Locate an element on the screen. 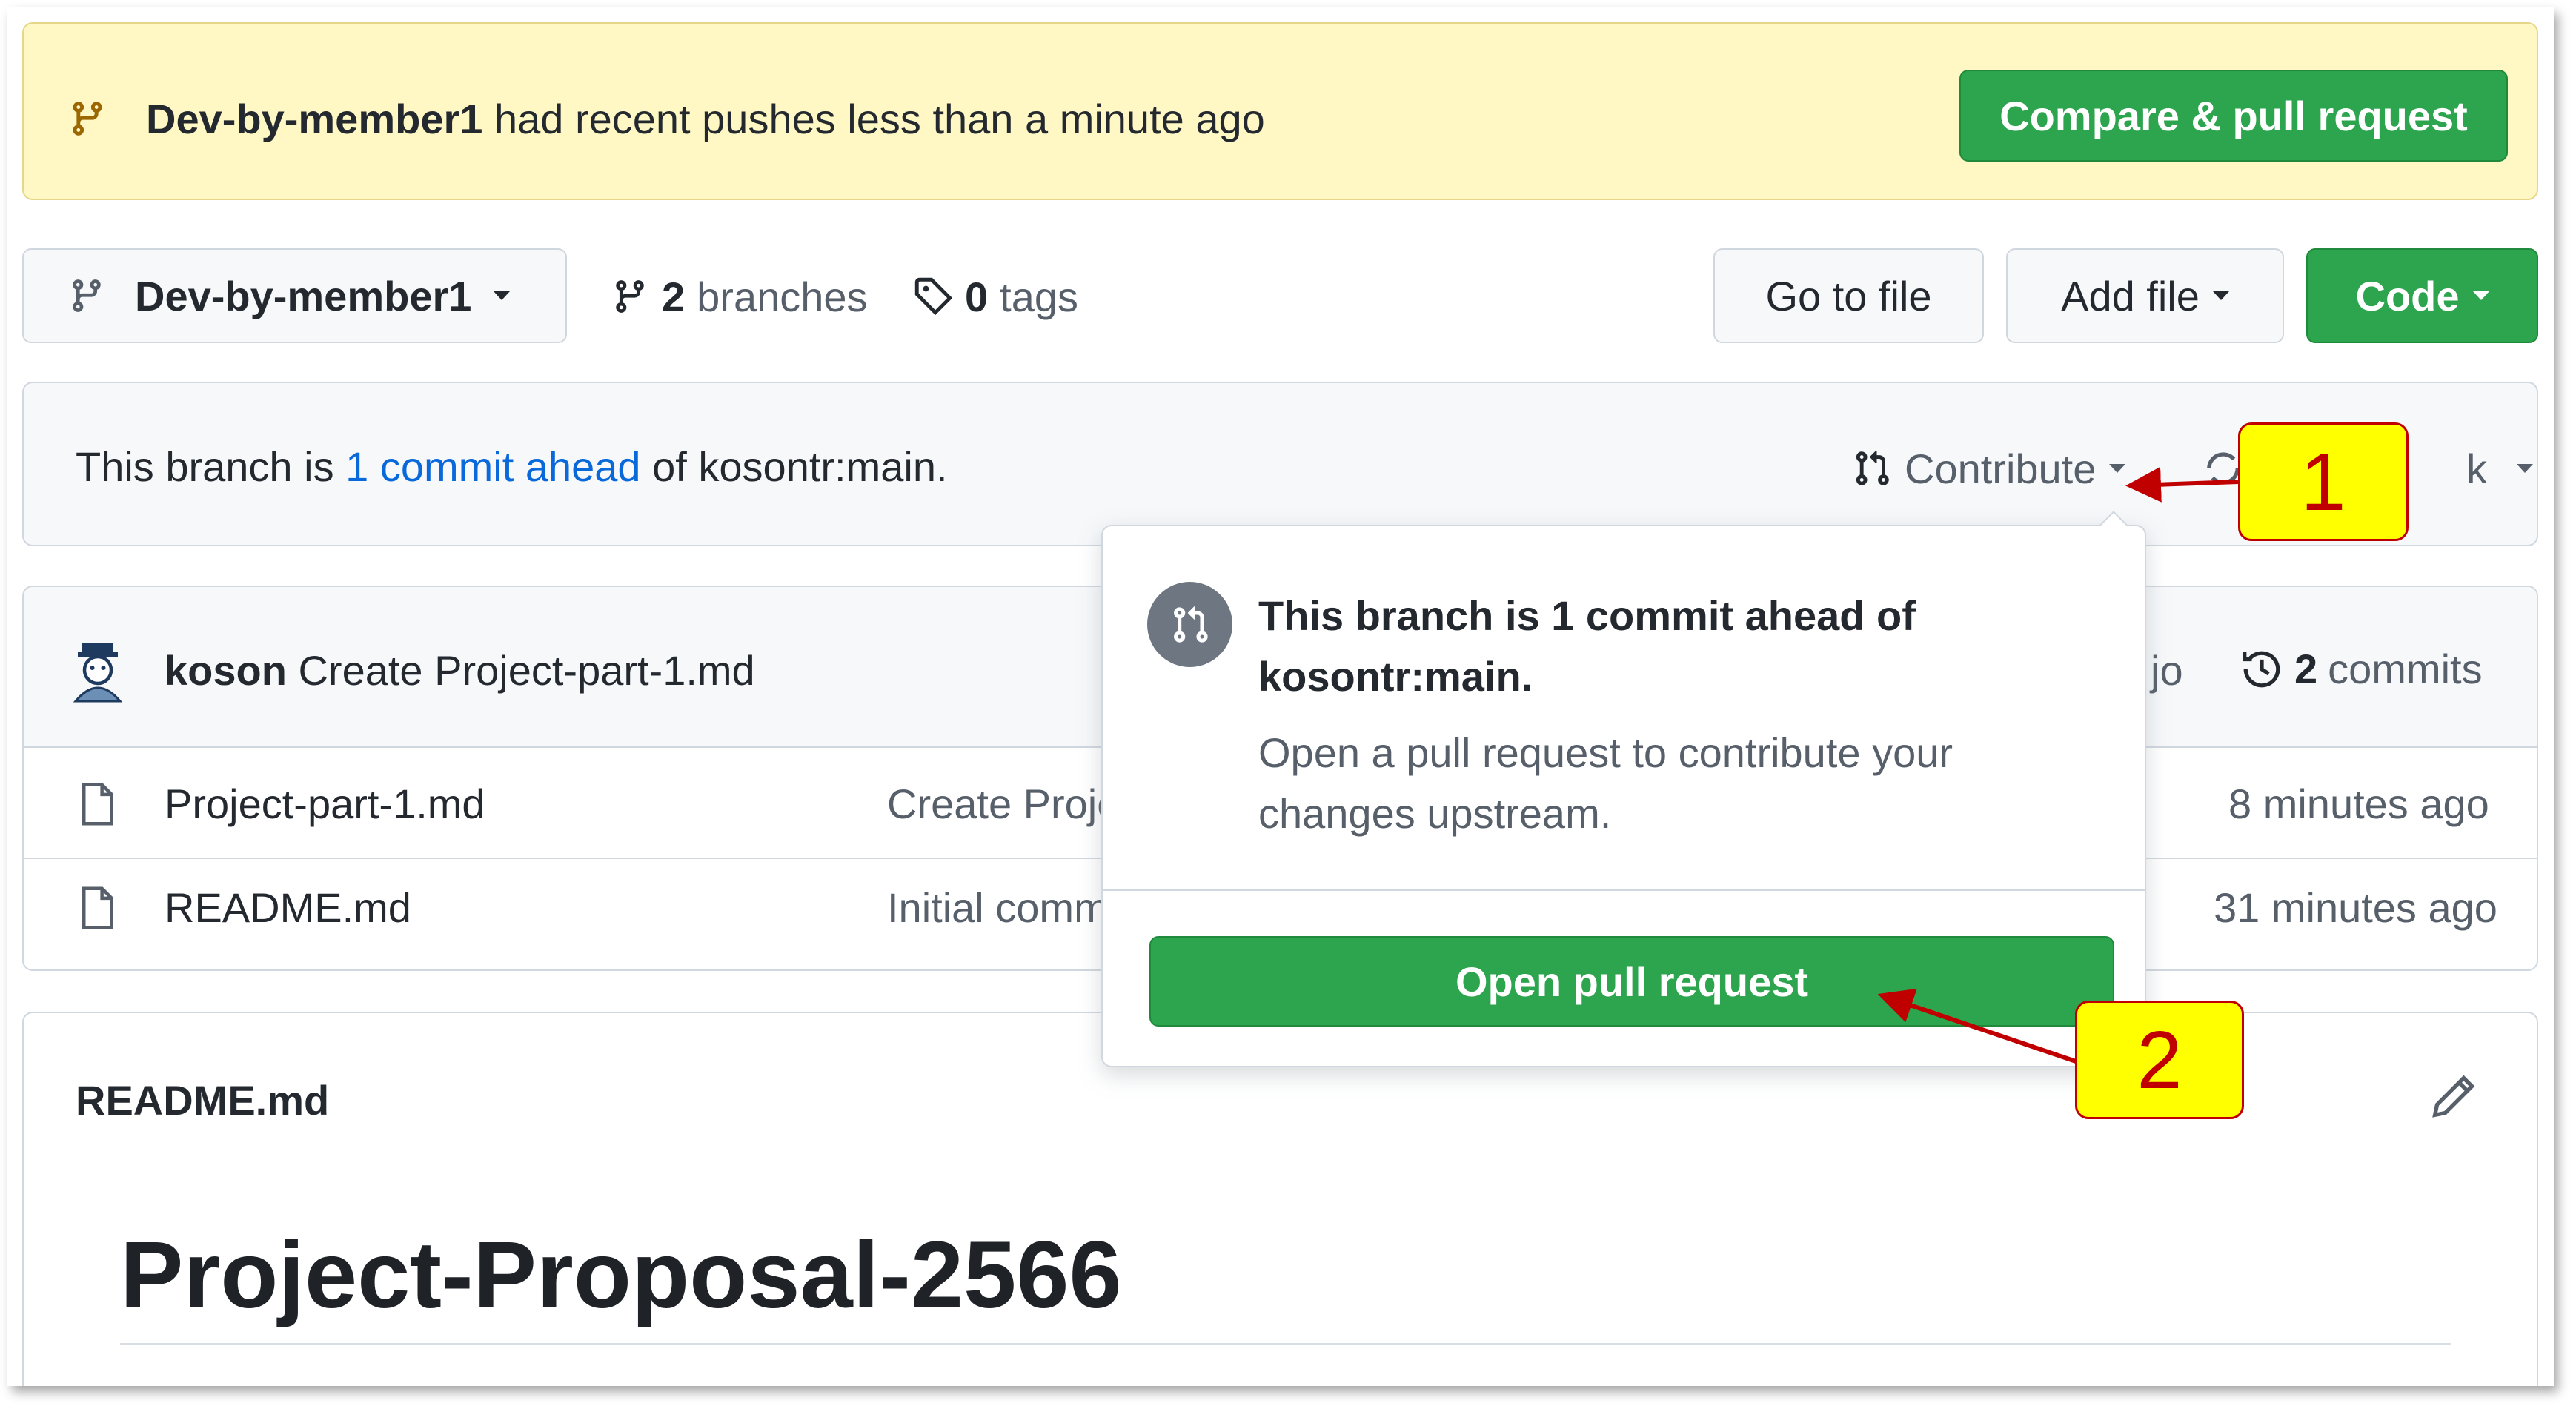 This screenshot has width=2576, height=1409. arrow-to-open-pr is located at coordinates (1980, 1027).